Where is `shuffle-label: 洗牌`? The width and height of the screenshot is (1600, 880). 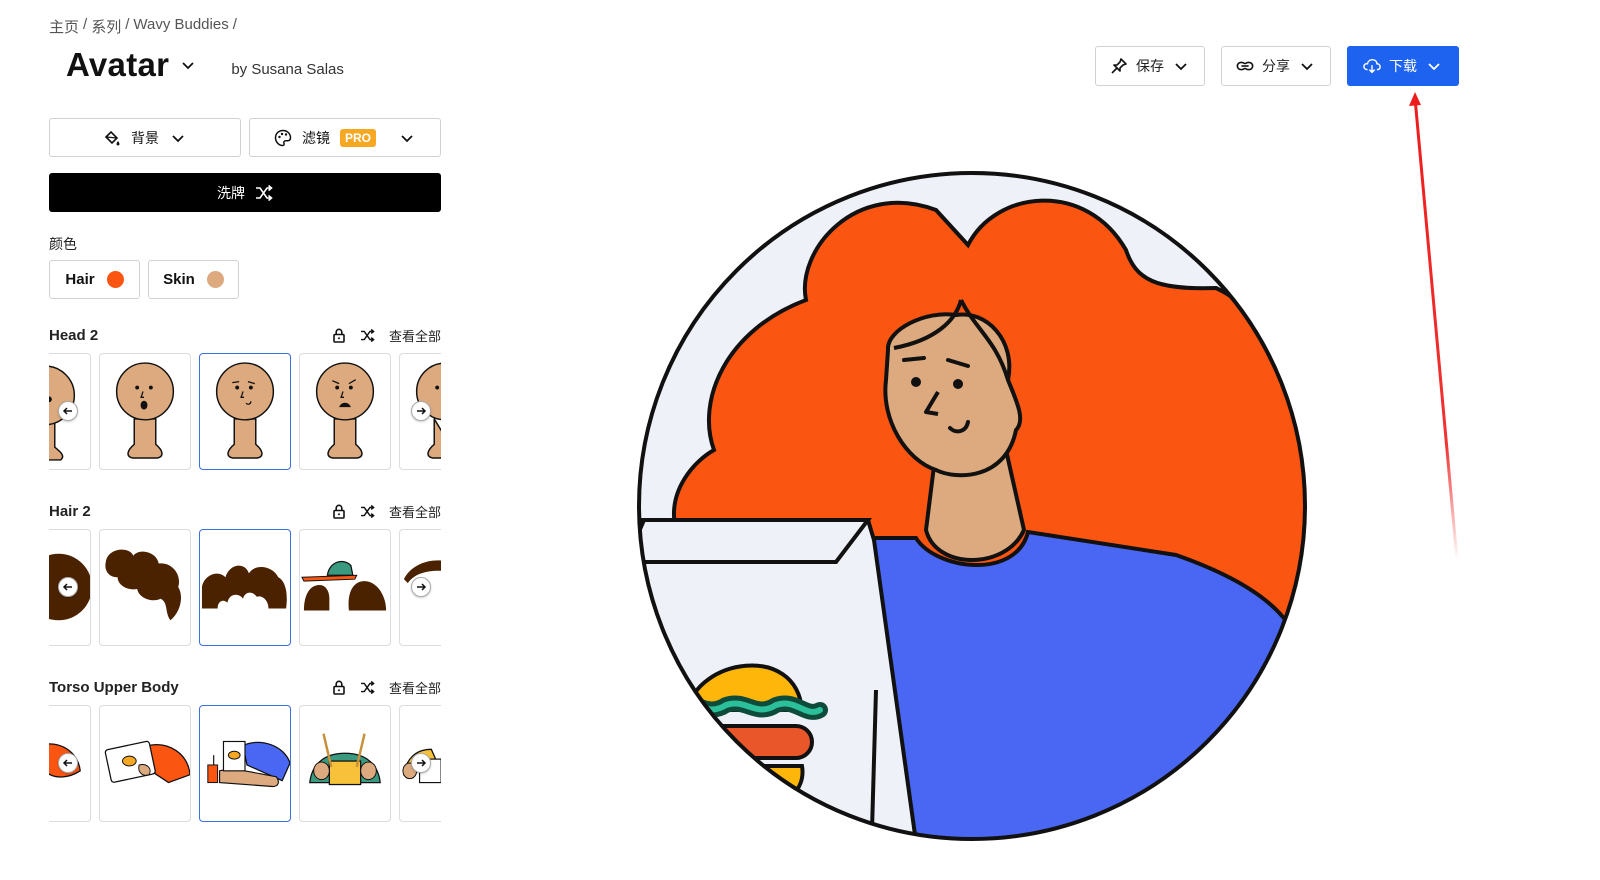
shuffle-label: 洗牌 is located at coordinates (231, 192).